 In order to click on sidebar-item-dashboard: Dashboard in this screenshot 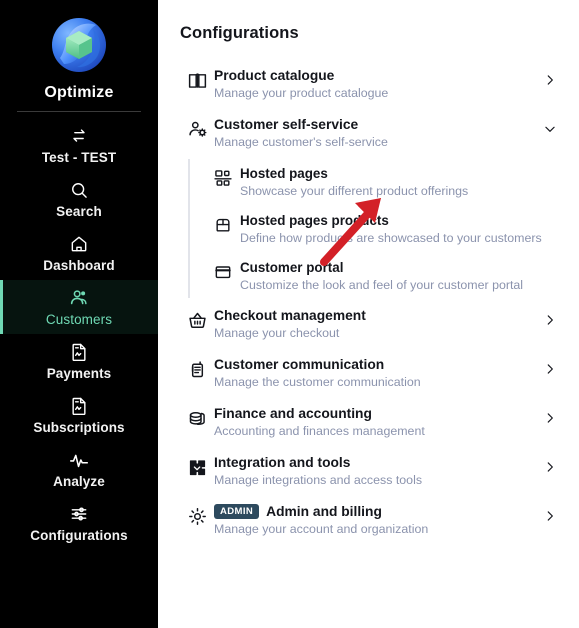, I will do `click(79, 253)`.